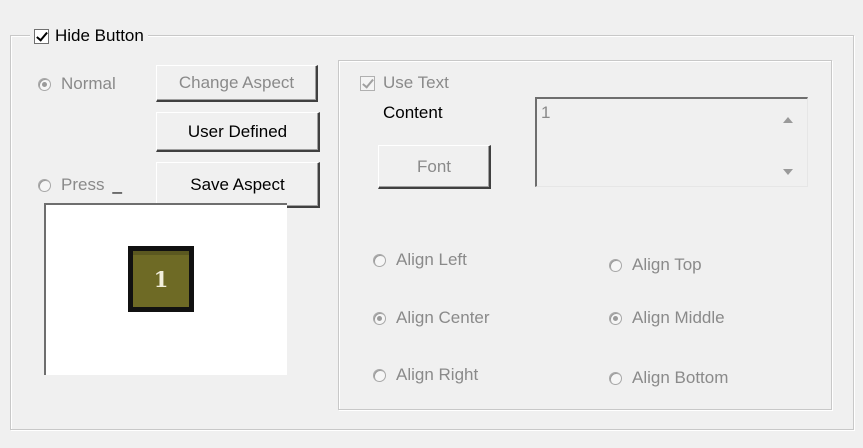  I want to click on hide-button-label: Hide Button, so click(99, 35).